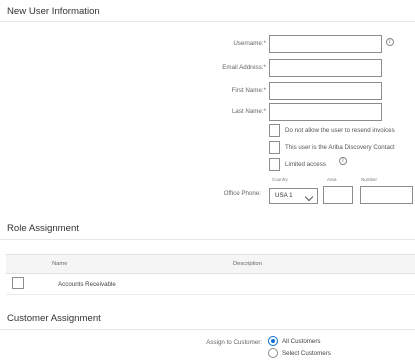  I want to click on section-title-new-user-information: New User Information, so click(53, 11).